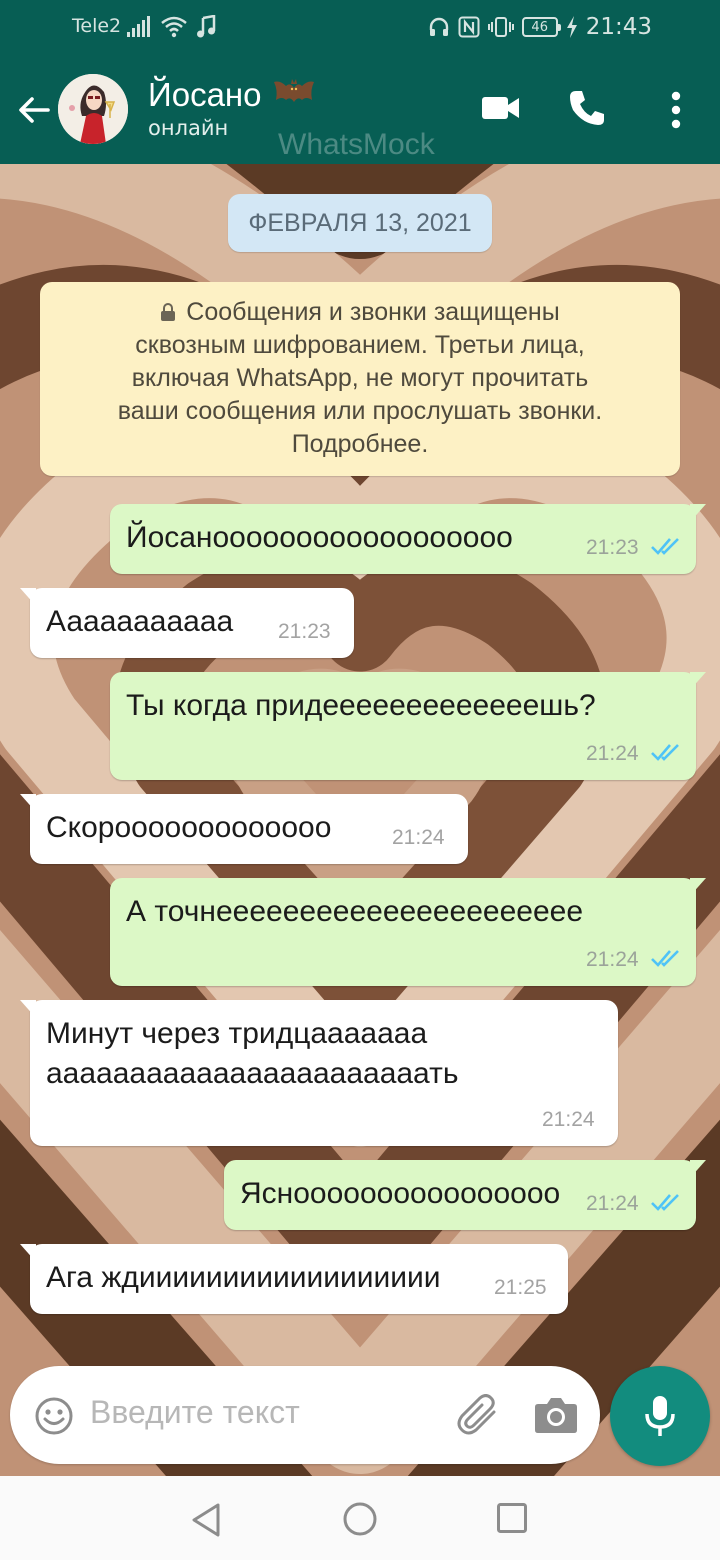  Describe the element at coordinates (237, 1033) in the screenshot. I see `message-text: Минут через тридцааааааа` at that location.